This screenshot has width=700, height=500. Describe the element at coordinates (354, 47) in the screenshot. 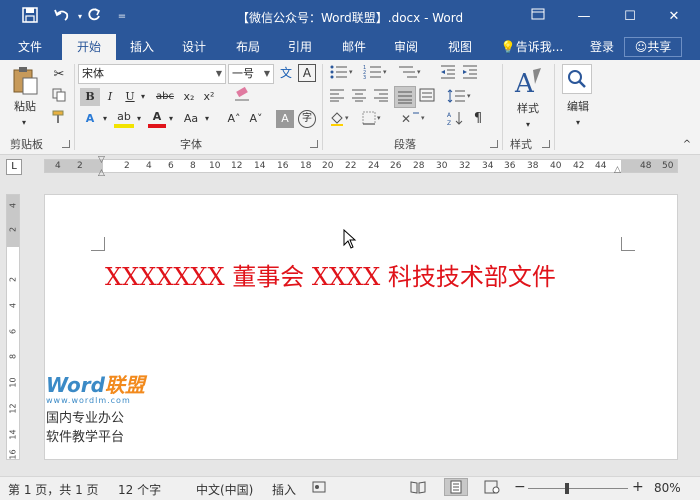

I see `tab-mailings: 邮件` at that location.